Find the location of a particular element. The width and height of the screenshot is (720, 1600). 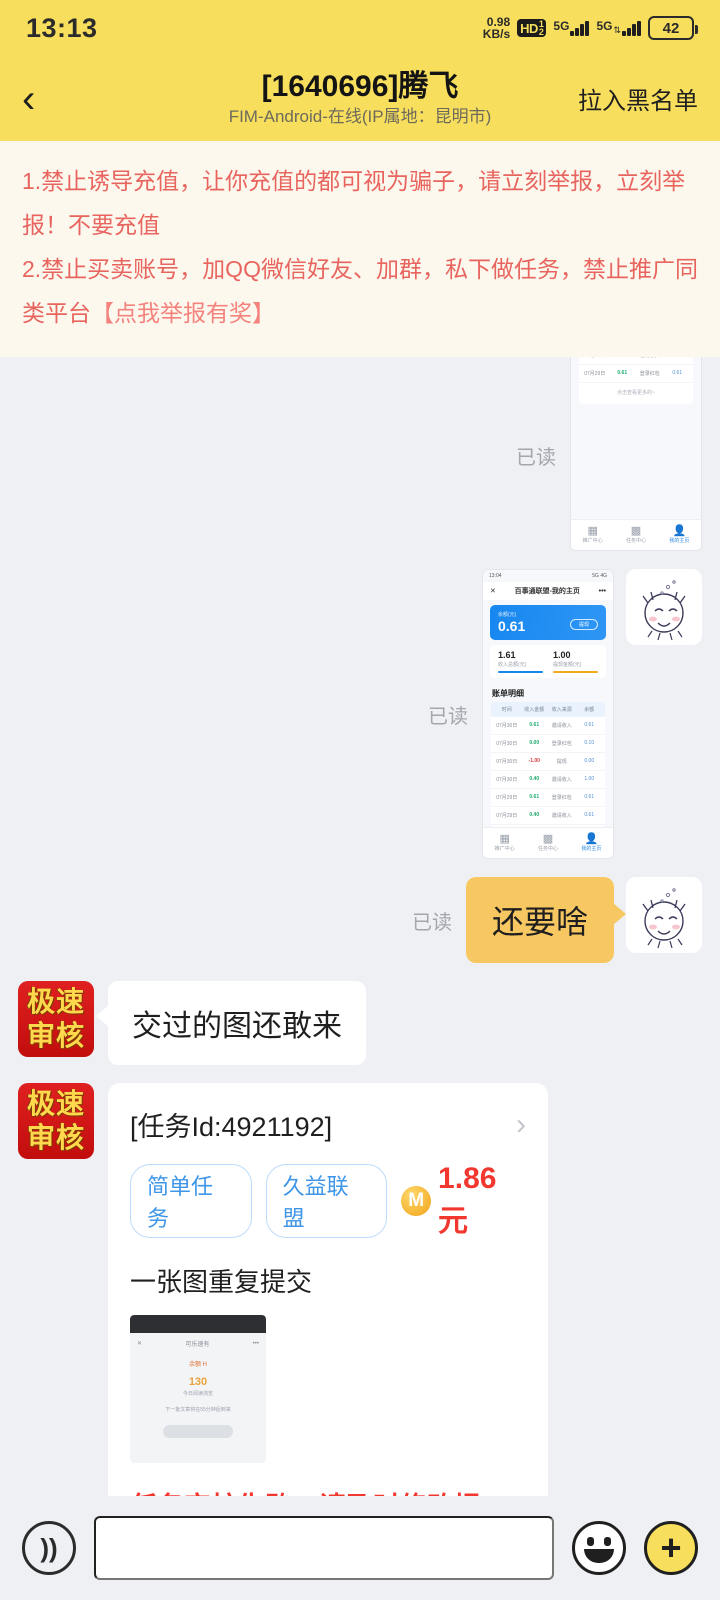

load-more-label: 点击查看更多的~ is located at coordinates (636, 393).